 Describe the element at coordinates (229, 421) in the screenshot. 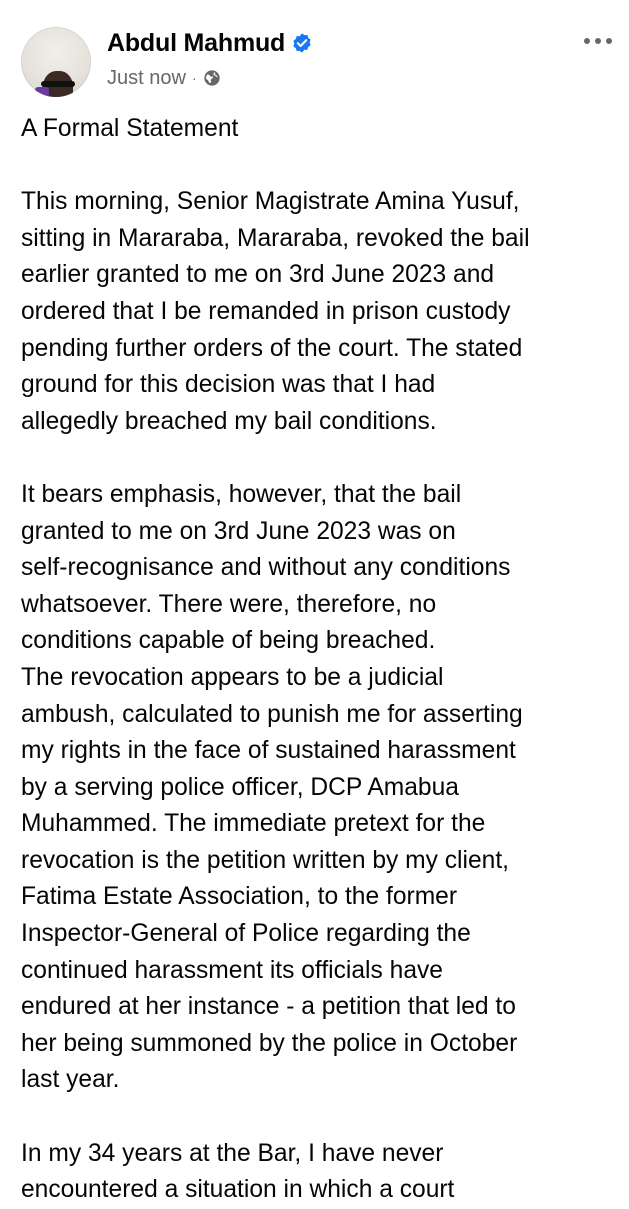

I see `paragraph-line: allegedly breached my bail conditions.` at that location.